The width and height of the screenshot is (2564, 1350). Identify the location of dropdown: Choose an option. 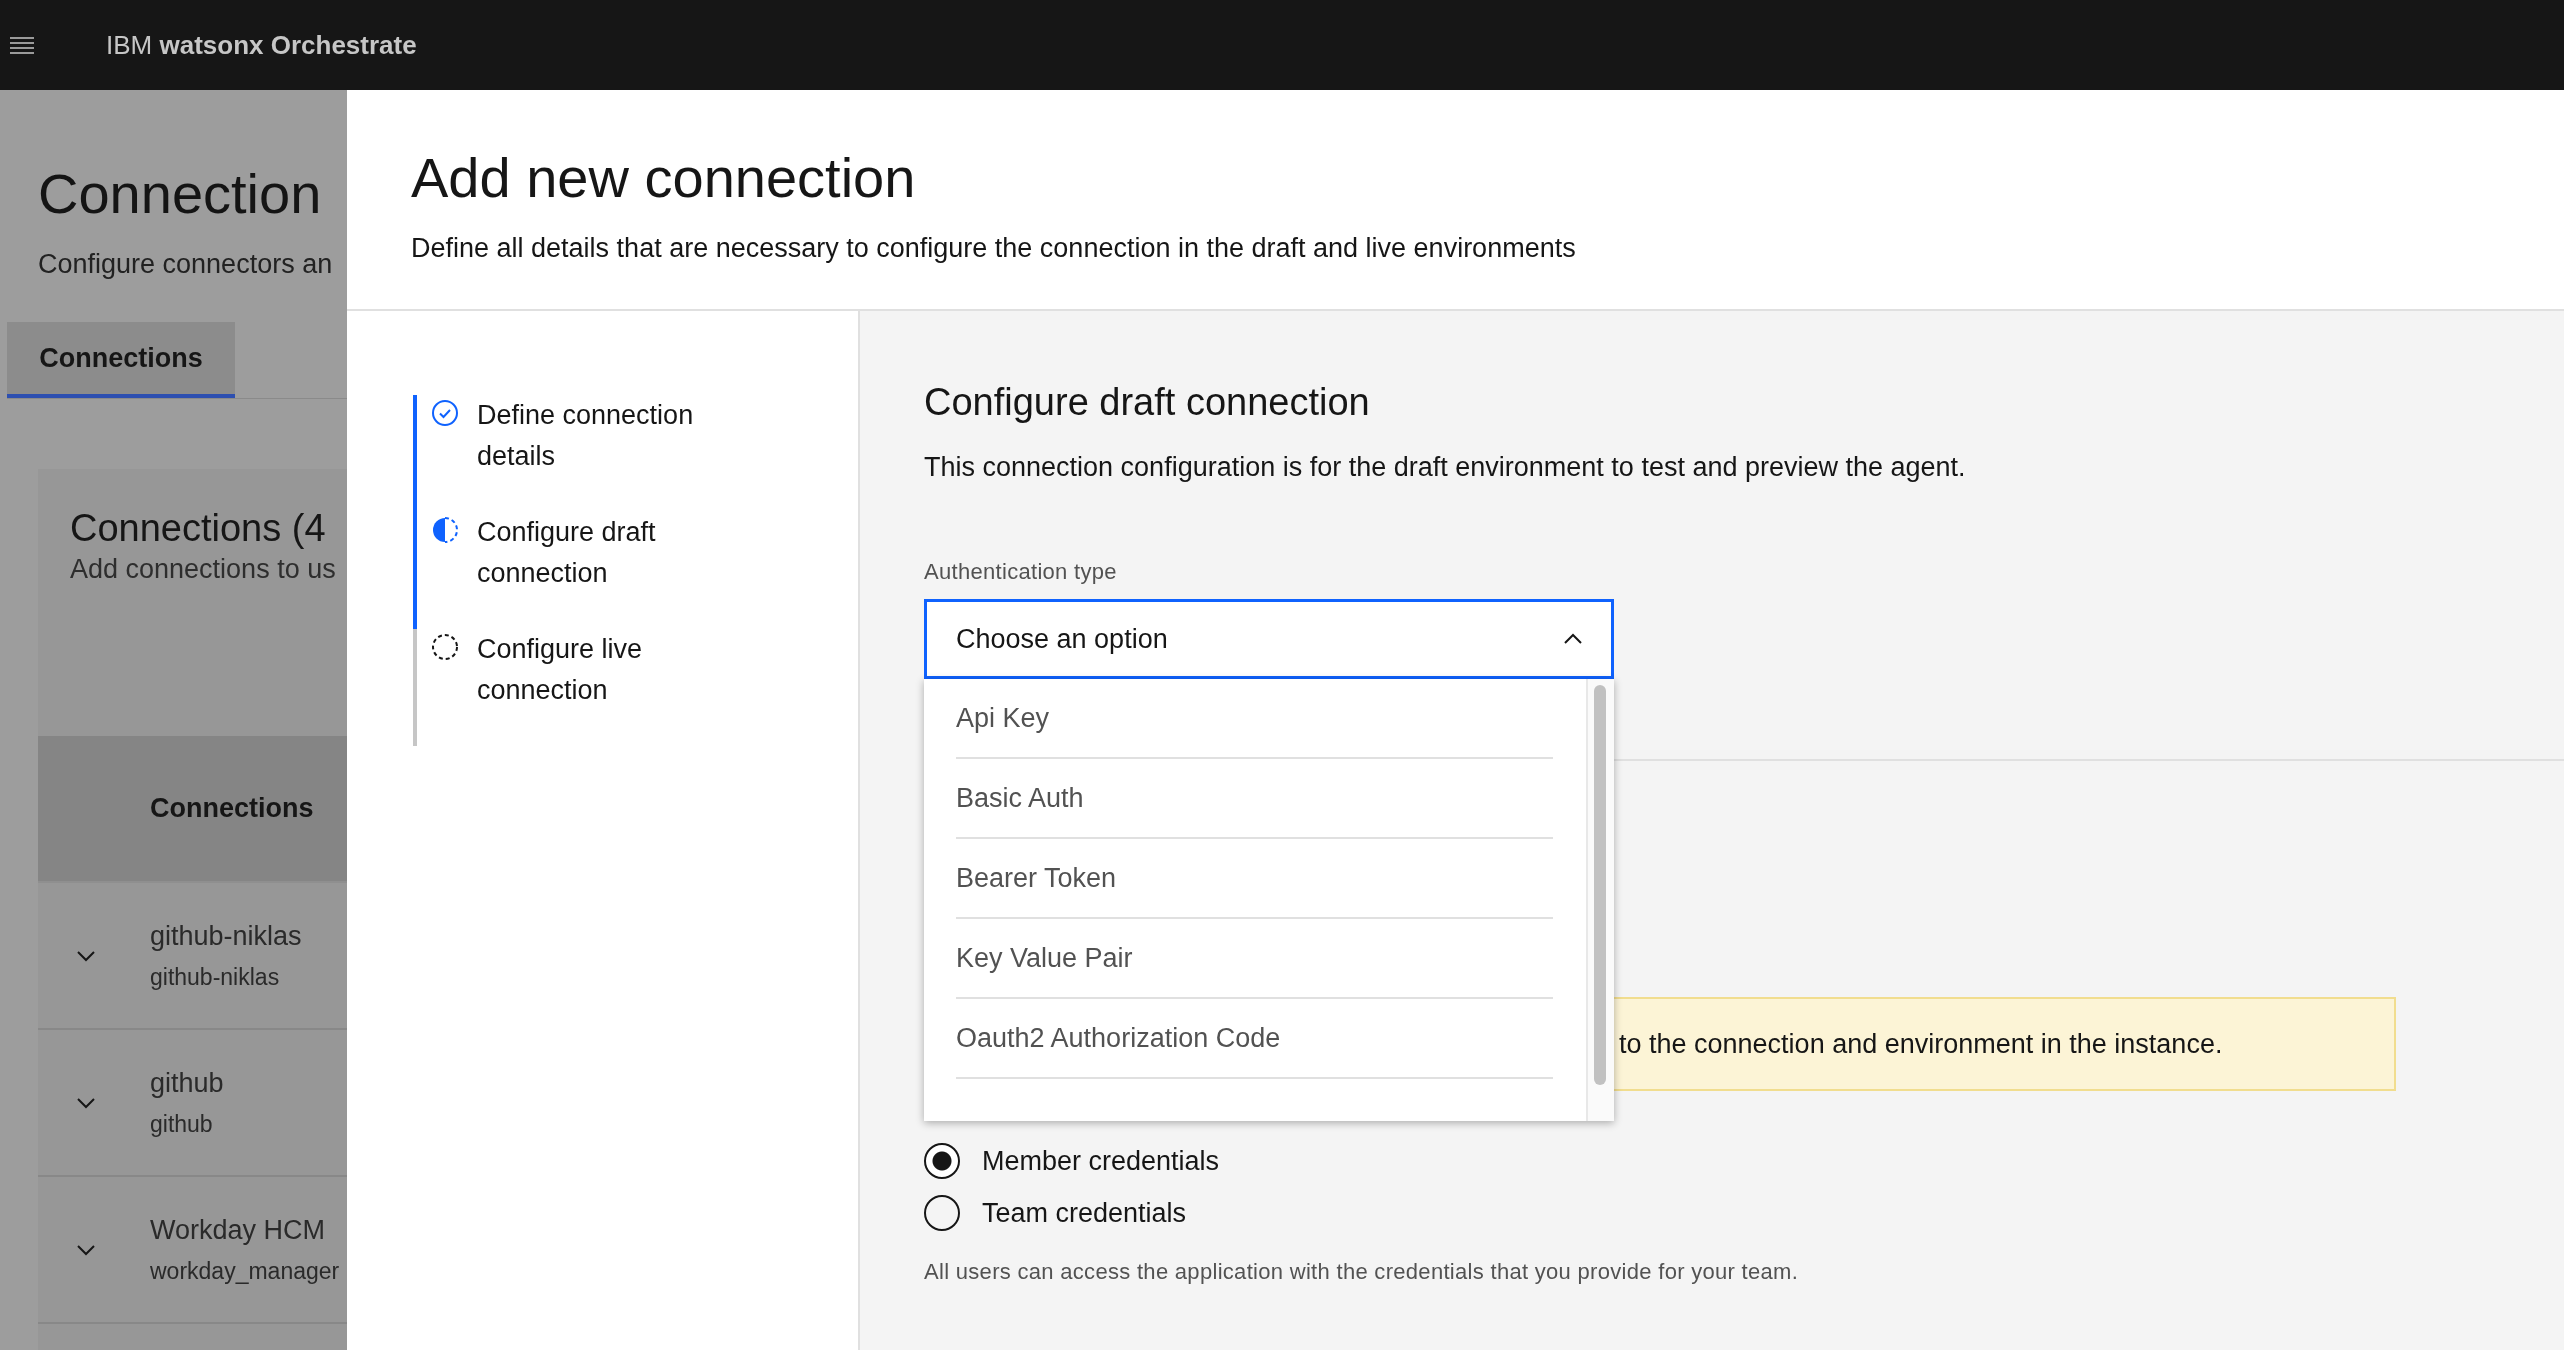
(1269, 639).